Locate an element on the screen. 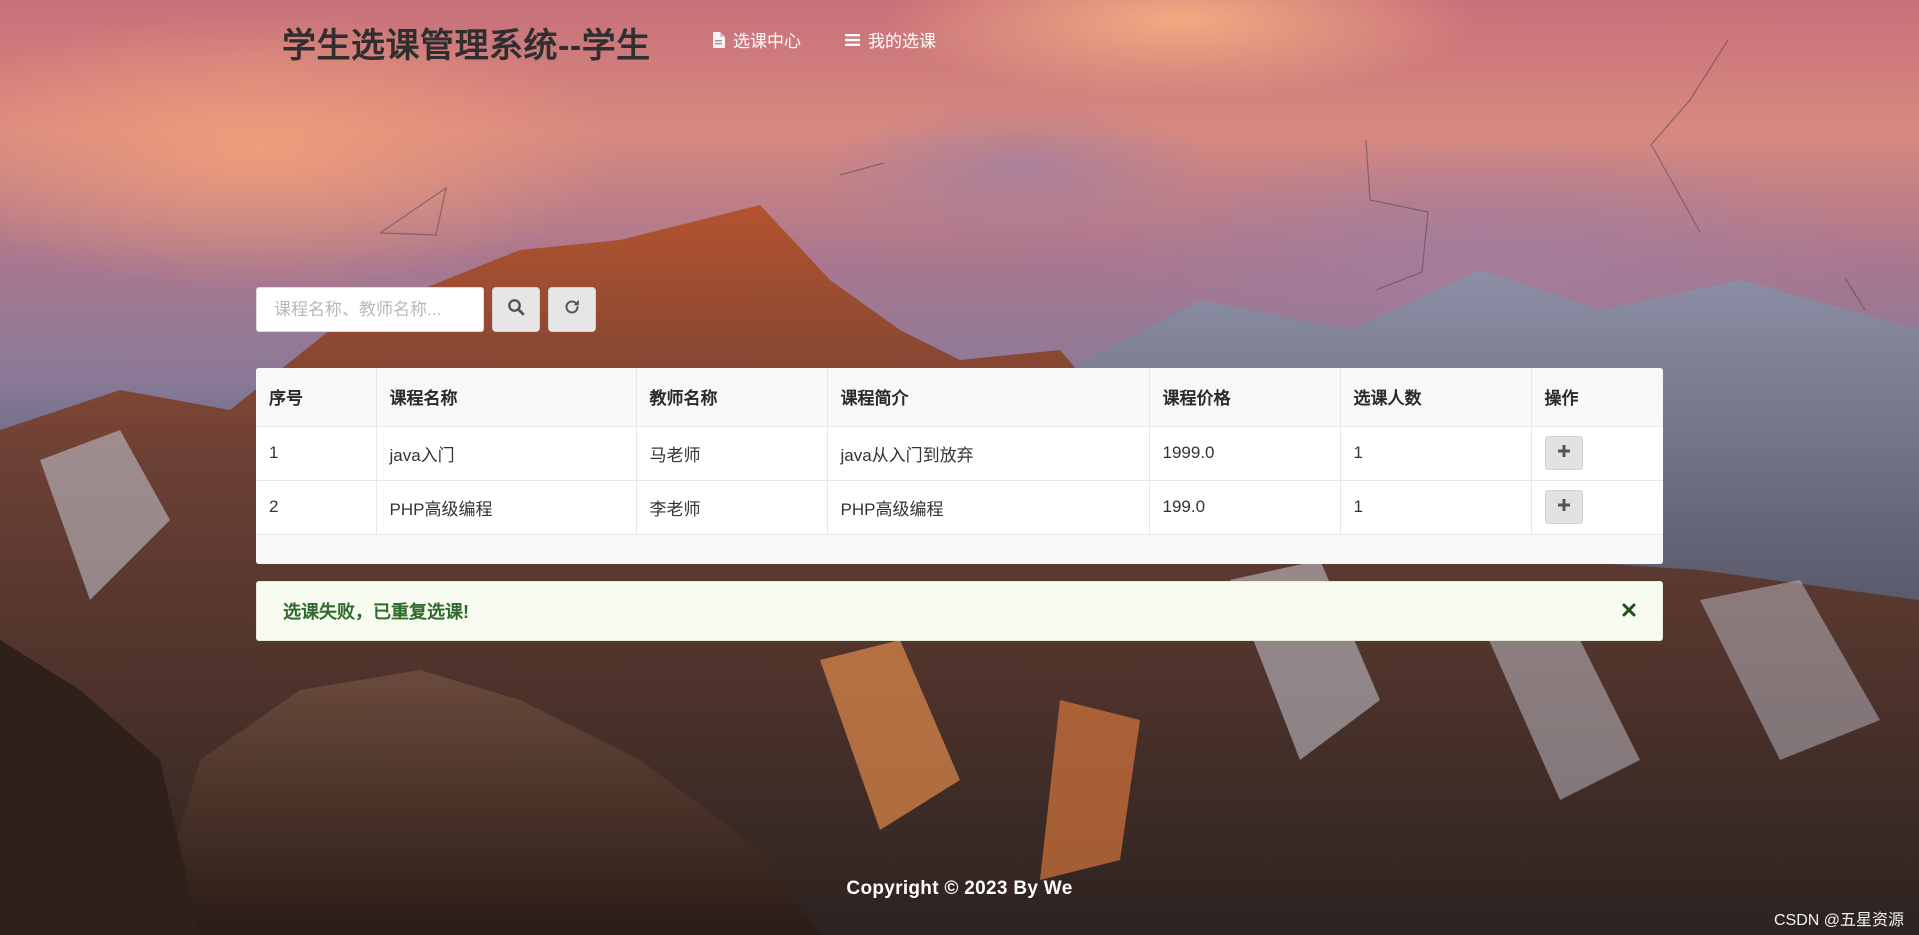 This screenshot has height=935, width=1919. cell-teacher-name: 李老师 is located at coordinates (732, 507).